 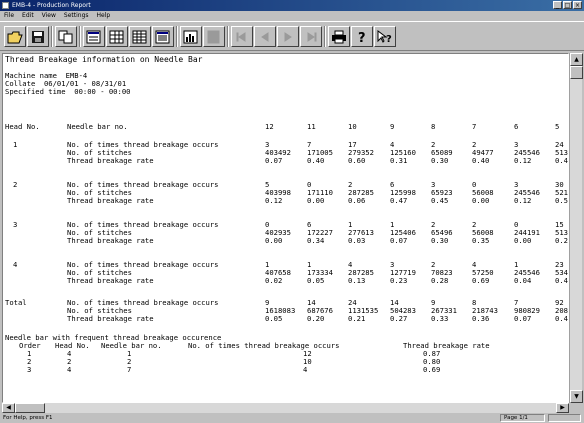 I want to click on cell-rate: 0.02, so click(x=274, y=280).